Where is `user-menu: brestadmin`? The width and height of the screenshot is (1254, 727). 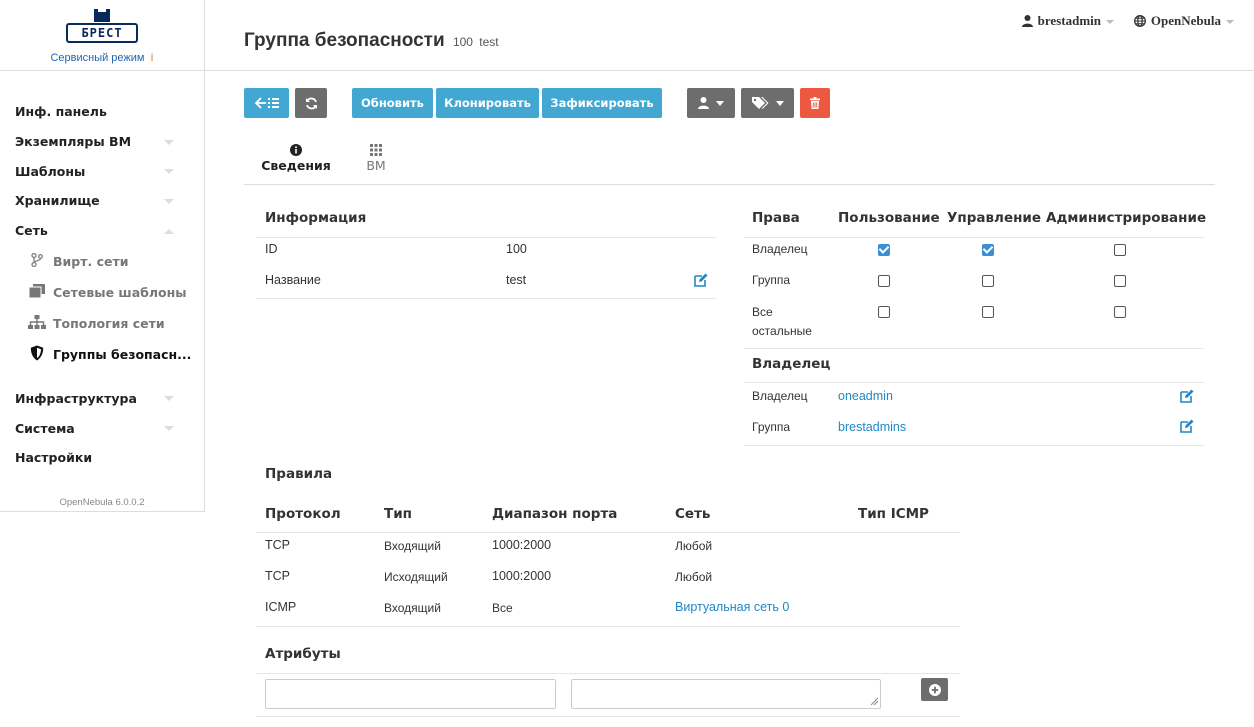
user-menu: brestadmin is located at coordinates (1067, 22).